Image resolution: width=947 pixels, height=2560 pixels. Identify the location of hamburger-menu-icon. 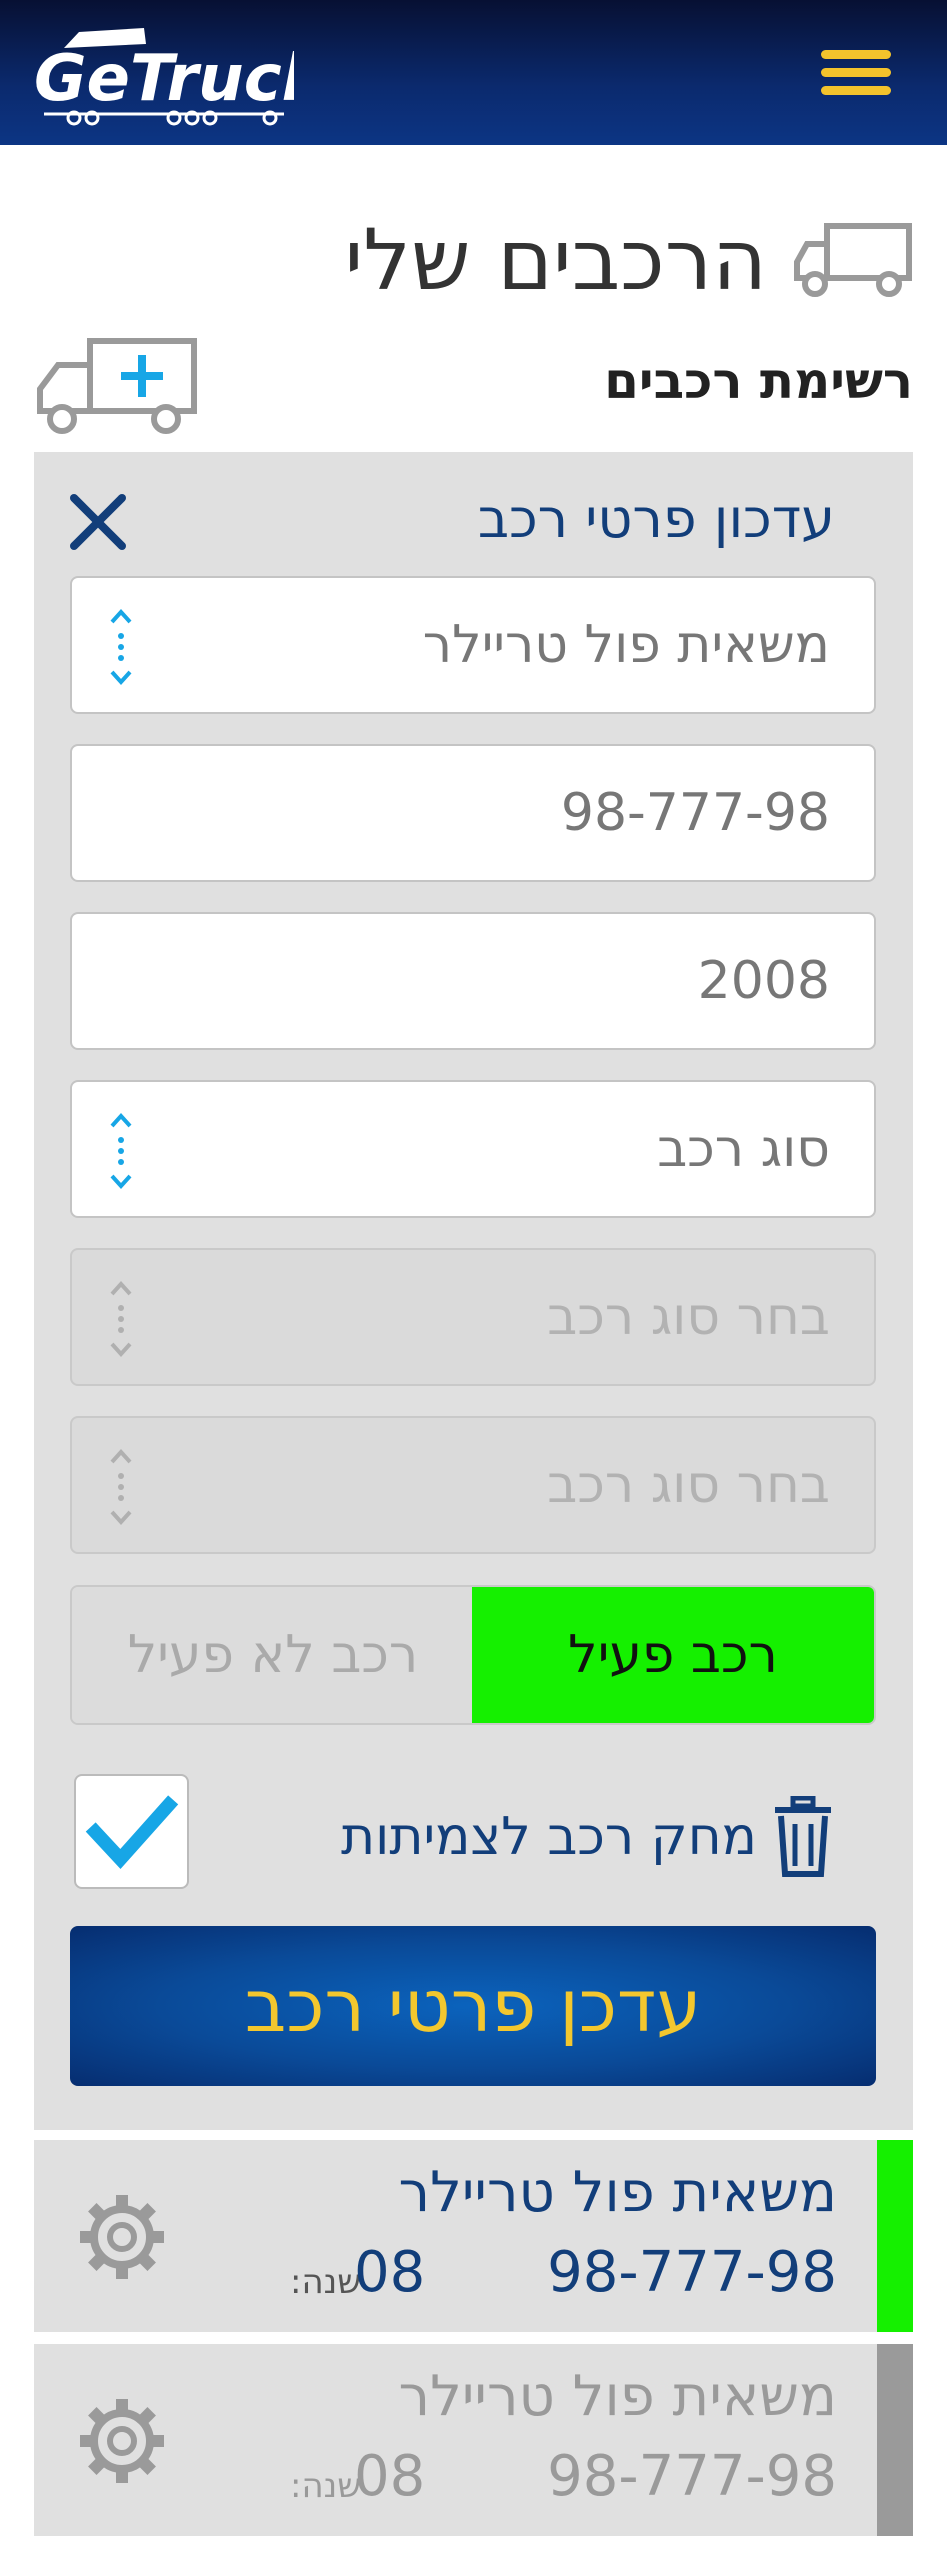
(856, 73).